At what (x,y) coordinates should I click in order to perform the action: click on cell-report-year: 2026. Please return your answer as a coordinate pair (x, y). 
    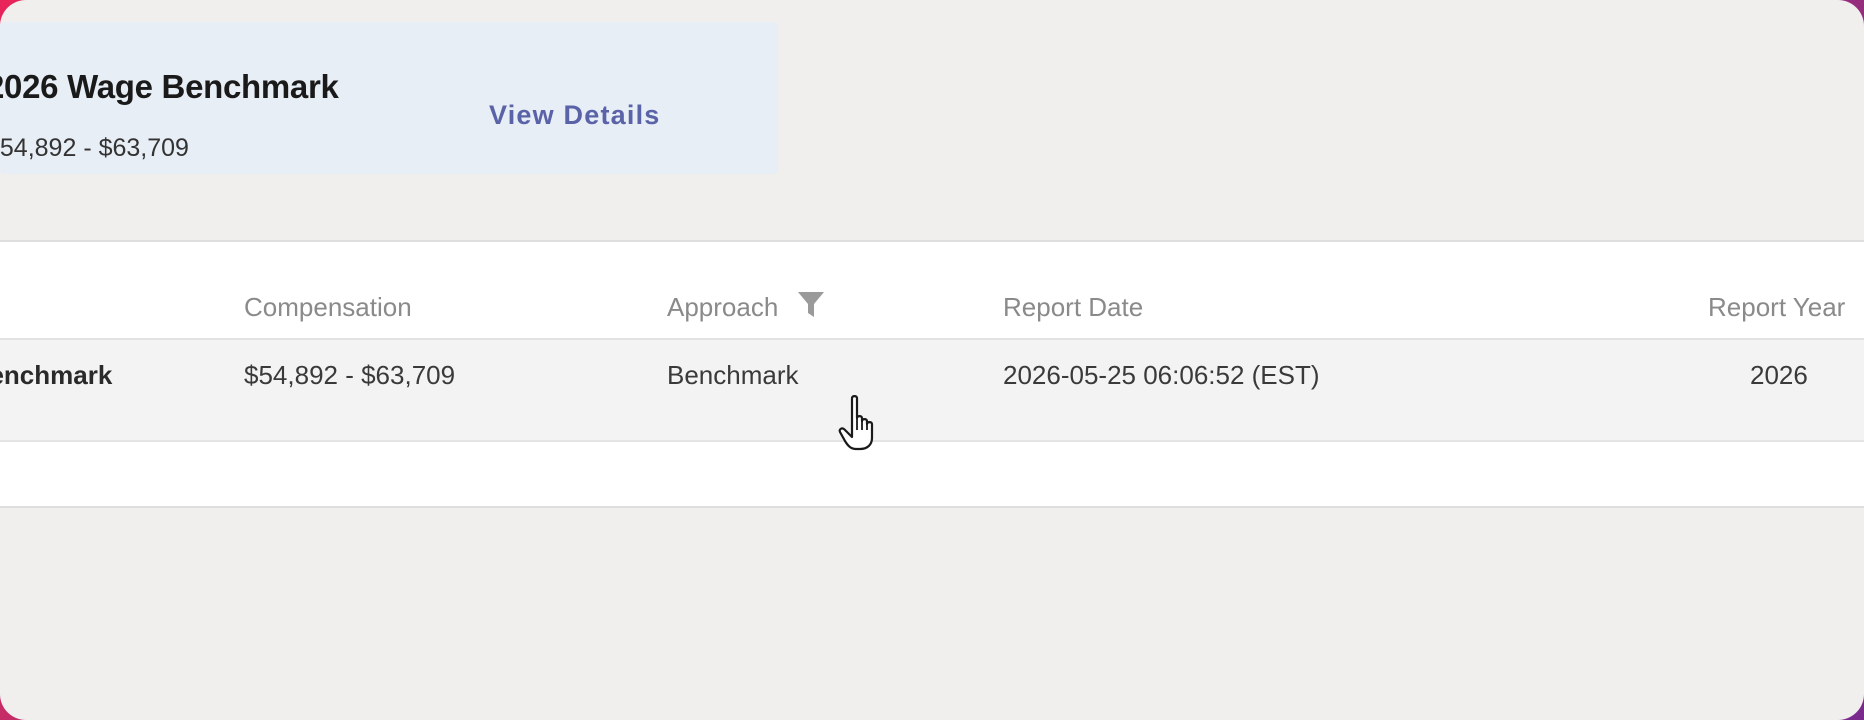
    Looking at the image, I should click on (1779, 375).